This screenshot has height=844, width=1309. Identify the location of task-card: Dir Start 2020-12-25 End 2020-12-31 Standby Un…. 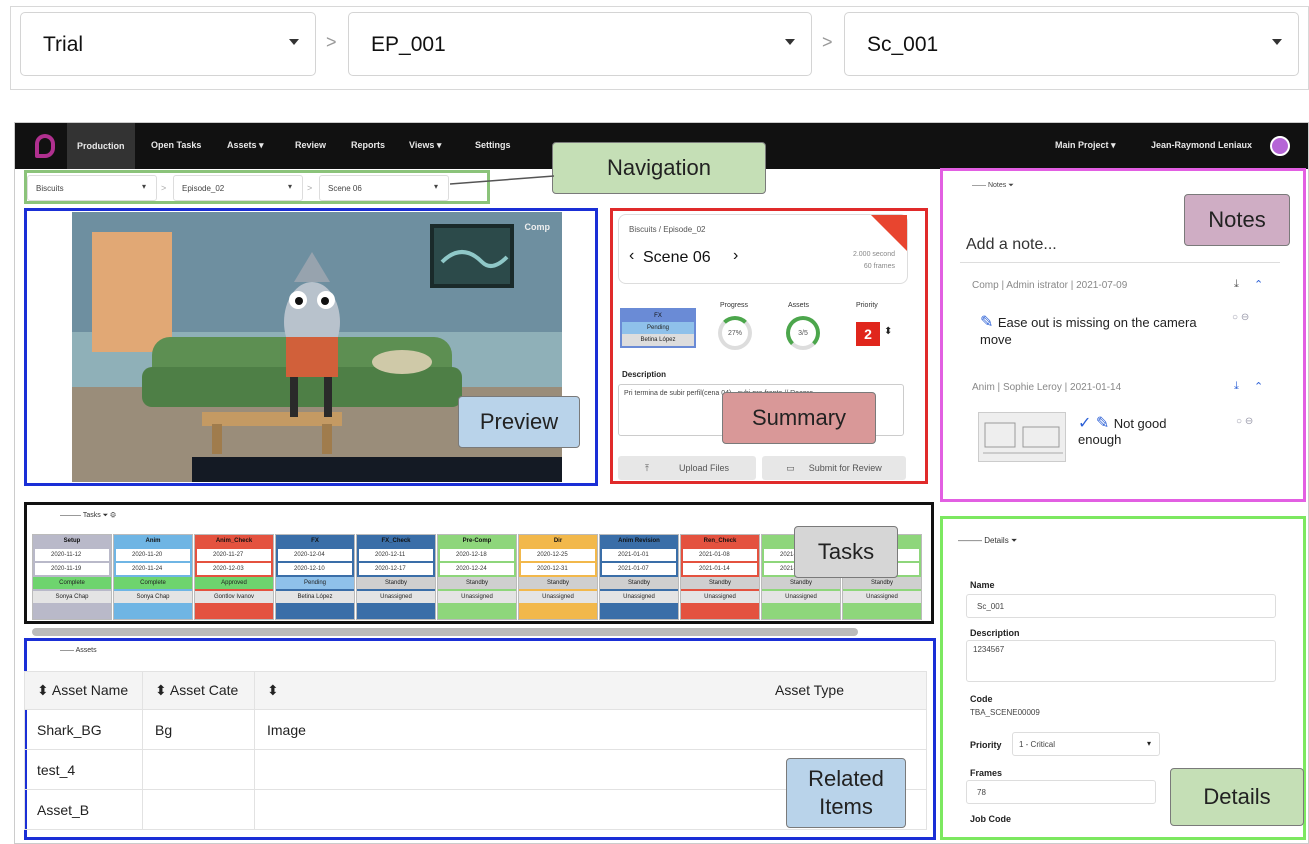
(558, 577).